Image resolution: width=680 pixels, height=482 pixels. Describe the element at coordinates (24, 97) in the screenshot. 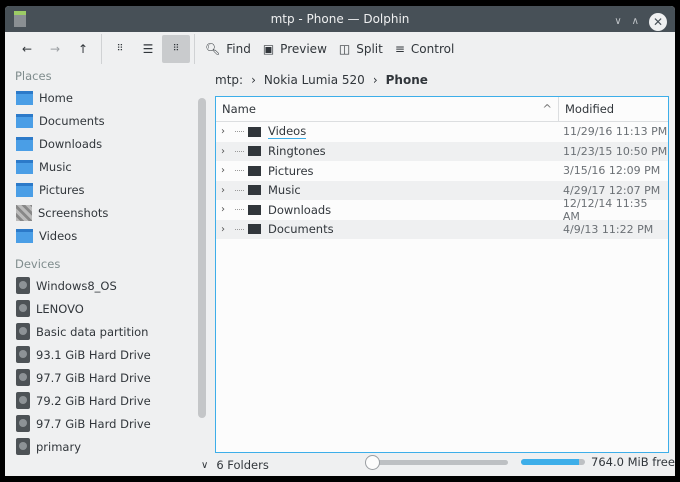

I see `home-folder-icon` at that location.